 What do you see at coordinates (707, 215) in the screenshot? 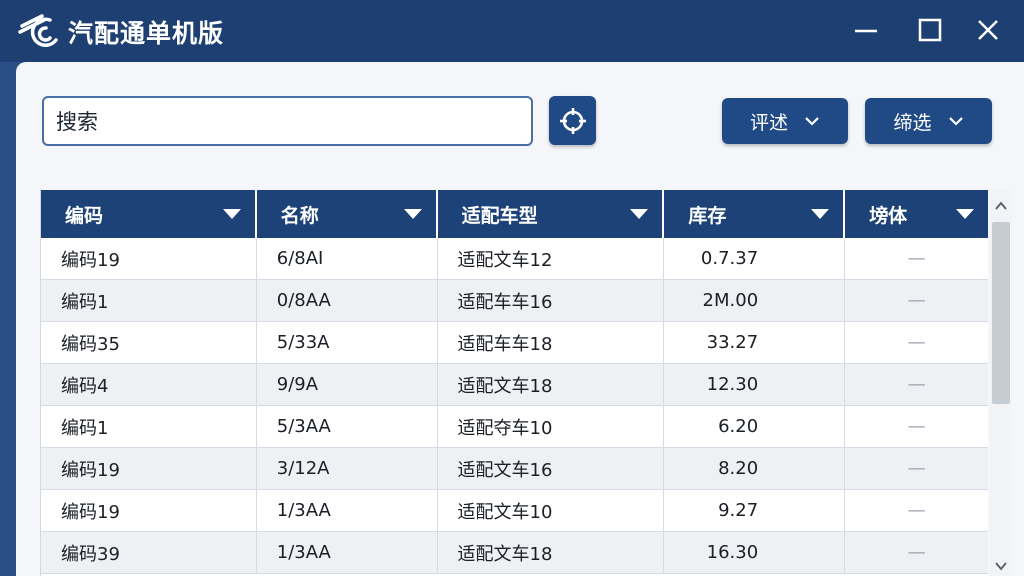
I see `column-label: 库存` at bounding box center [707, 215].